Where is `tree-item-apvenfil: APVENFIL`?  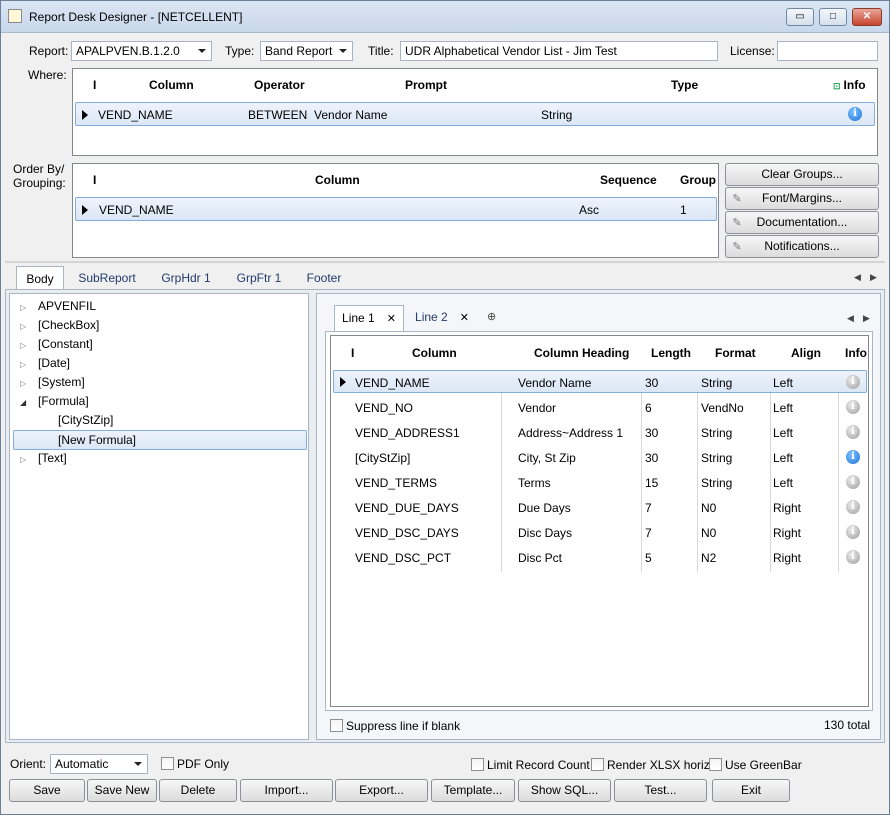 tree-item-apvenfil: APVENFIL is located at coordinates (67, 306).